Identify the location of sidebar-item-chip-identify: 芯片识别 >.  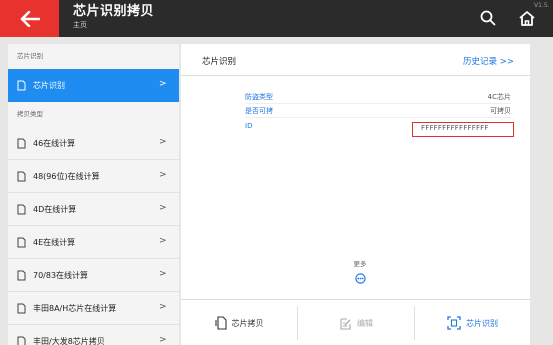
(93, 85).